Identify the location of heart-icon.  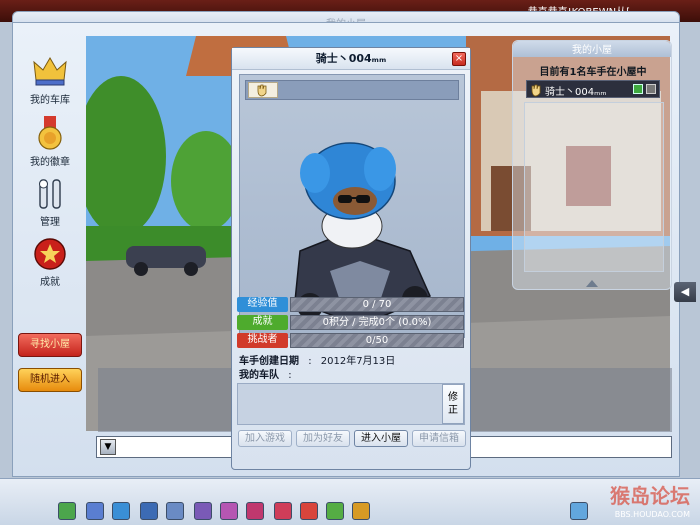
(255, 511).